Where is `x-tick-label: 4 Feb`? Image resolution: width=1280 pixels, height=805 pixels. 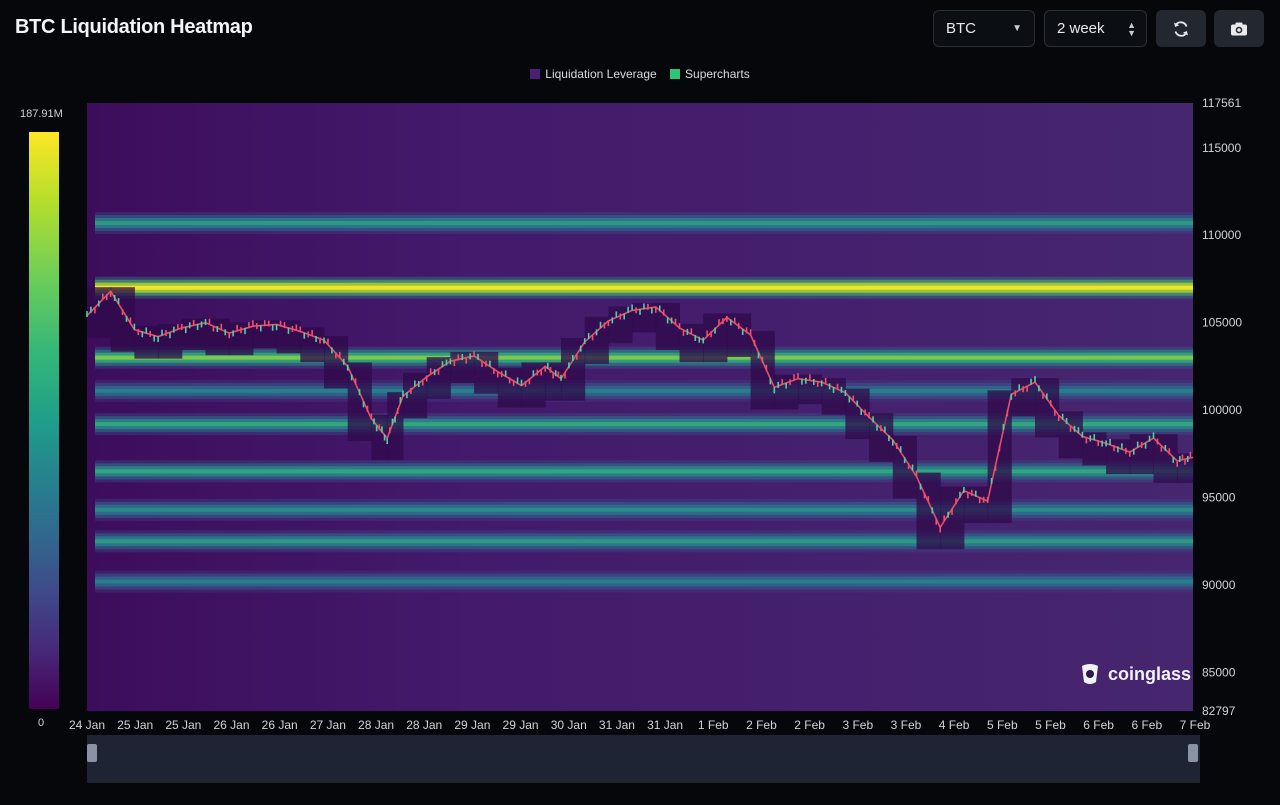
x-tick-label: 4 Feb is located at coordinates (954, 725).